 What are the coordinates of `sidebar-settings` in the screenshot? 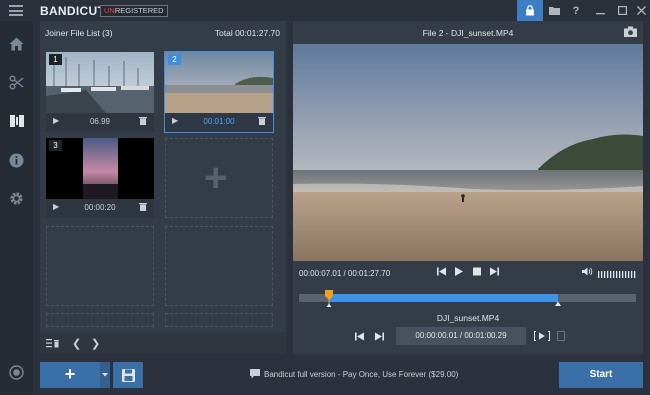 It's located at (16, 198).